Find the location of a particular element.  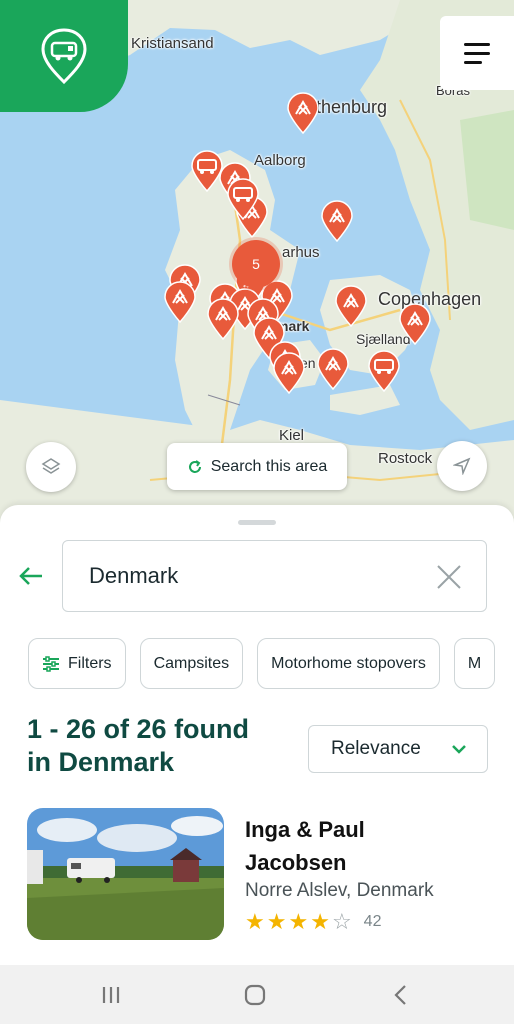

filters-chip-label: Filters is located at coordinates (90, 663).